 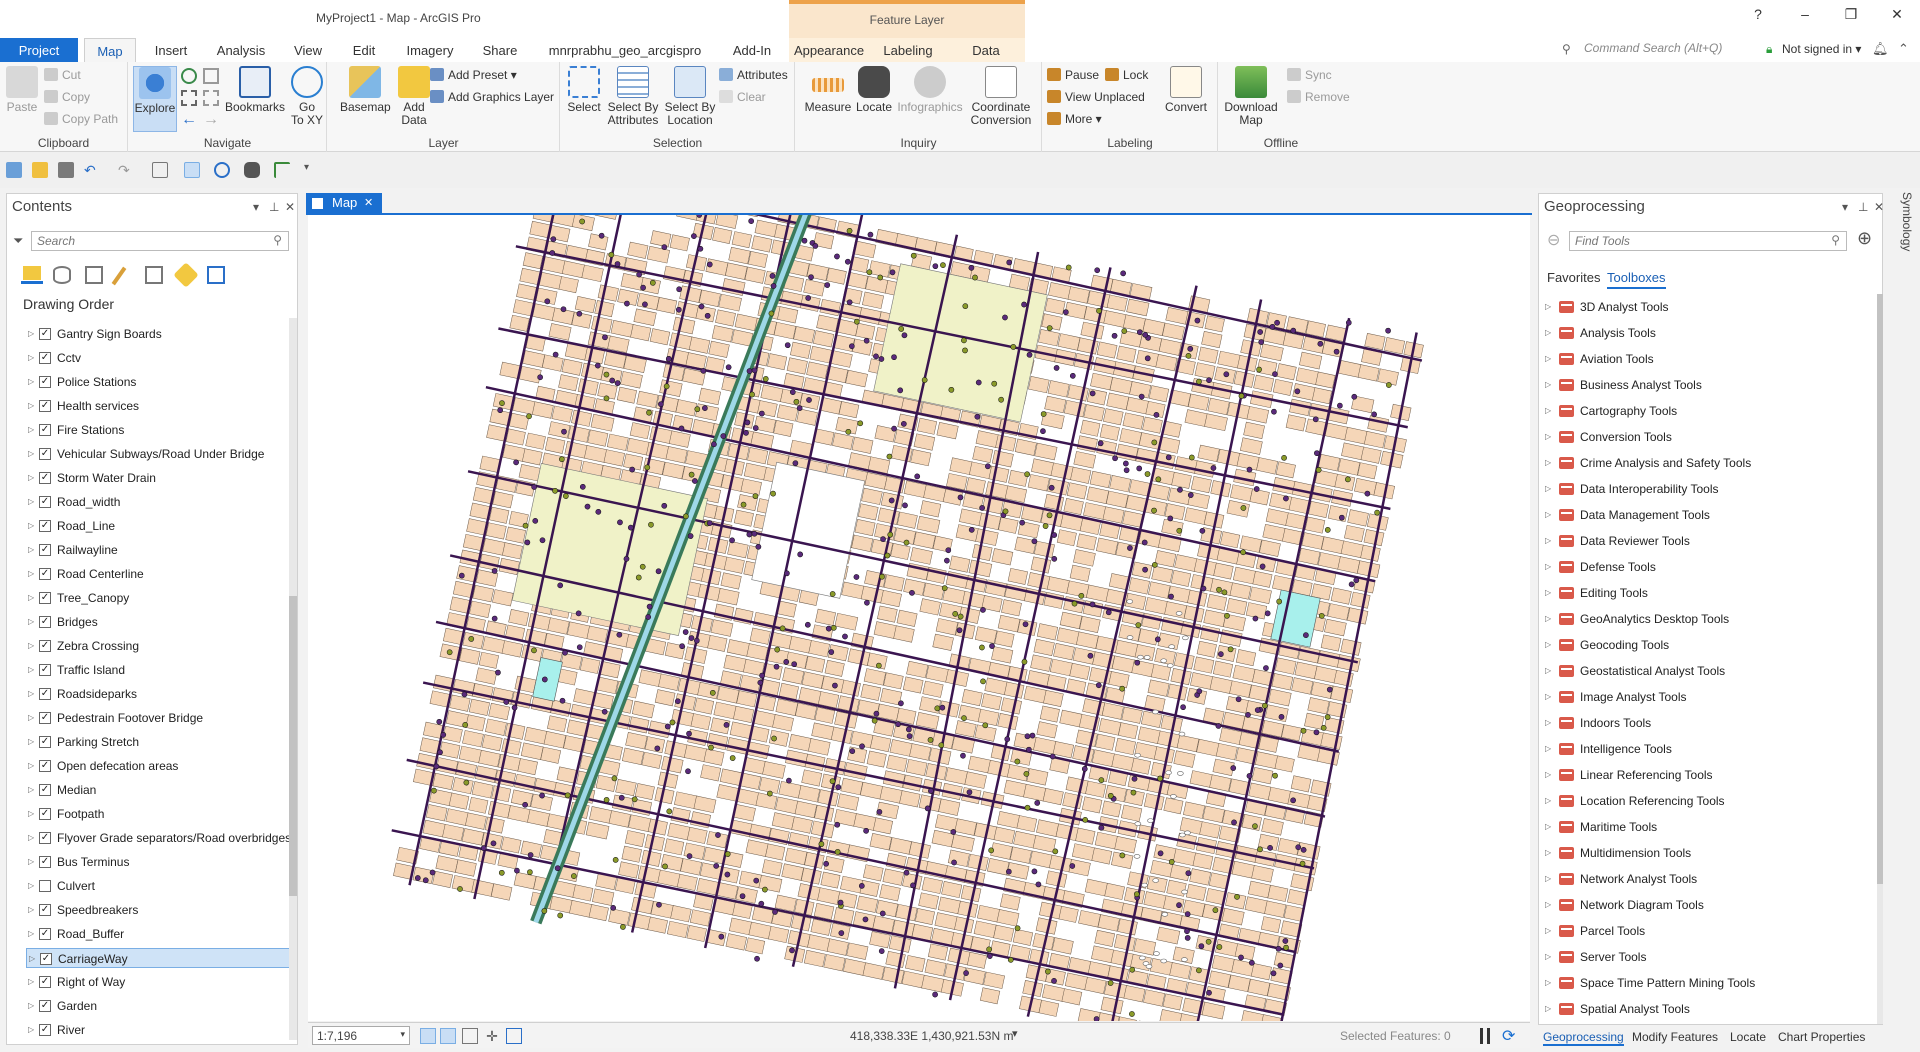 What do you see at coordinates (690, 96) in the screenshot?
I see `select-by-location-button: Select By Location` at bounding box center [690, 96].